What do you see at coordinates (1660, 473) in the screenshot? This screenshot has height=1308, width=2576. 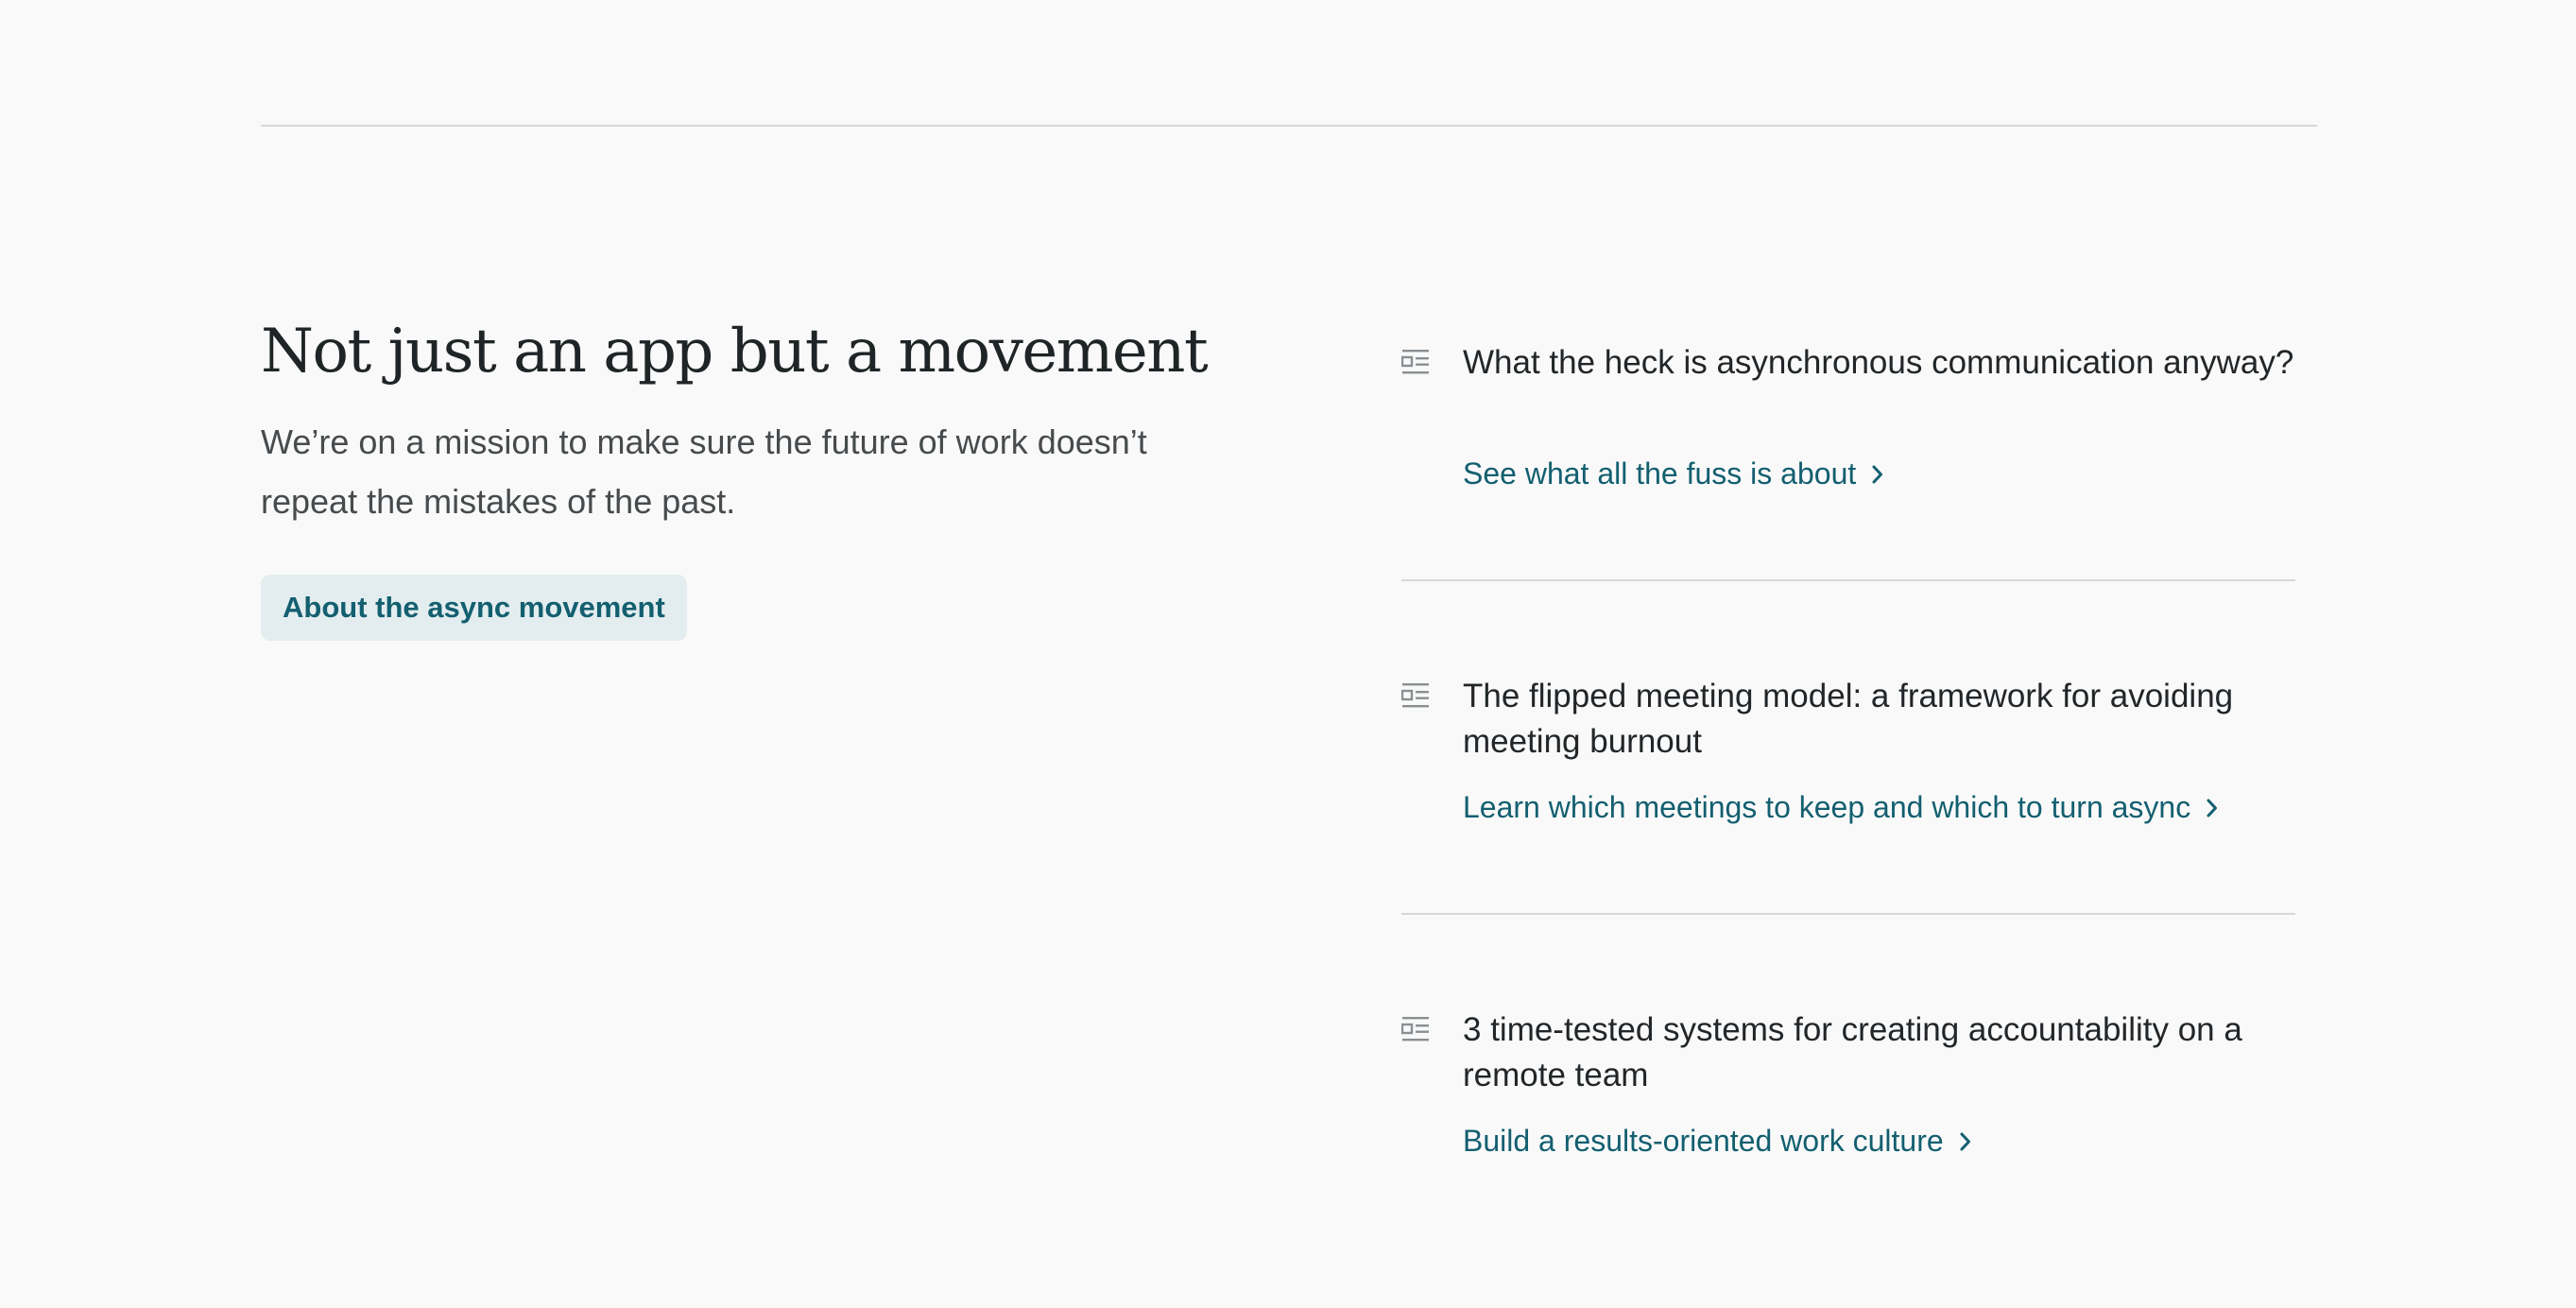 I see `article-link-label: See what all the fuss is about` at bounding box center [1660, 473].